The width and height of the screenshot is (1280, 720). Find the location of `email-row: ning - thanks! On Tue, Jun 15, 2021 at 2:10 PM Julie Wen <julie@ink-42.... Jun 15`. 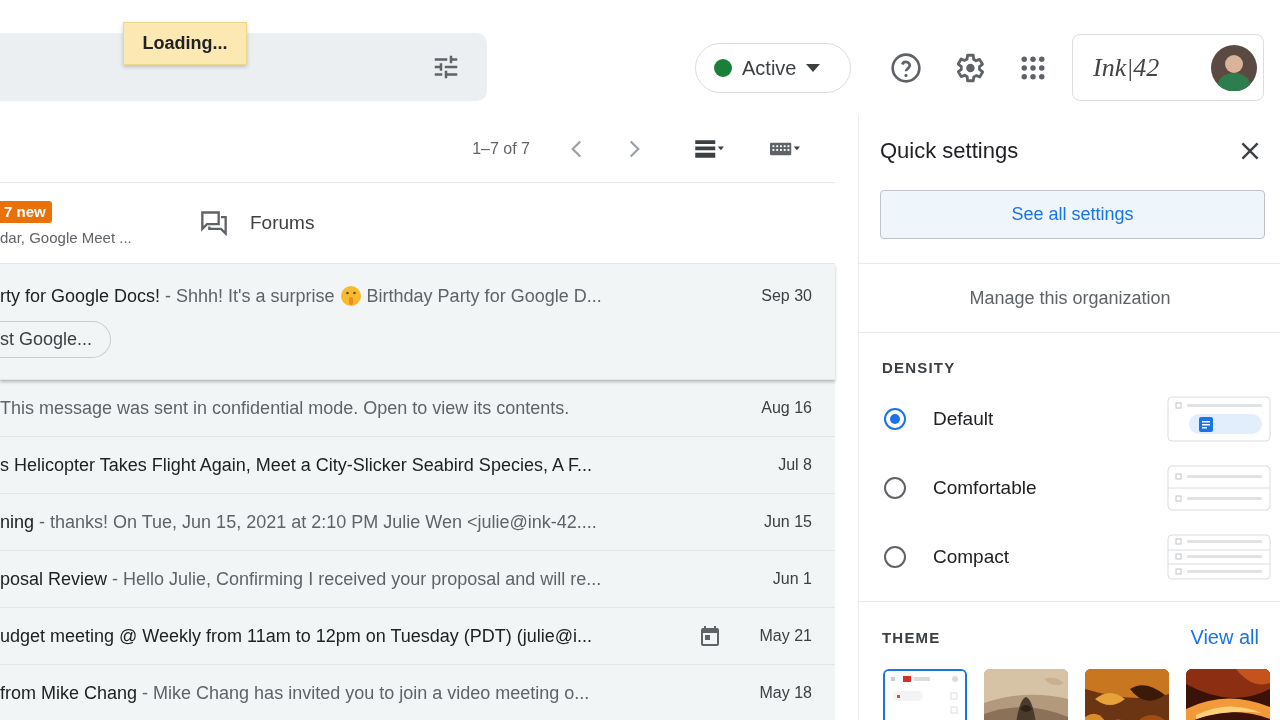

email-row: ning - thanks! On Tue, Jun 15, 2021 at 2:10 PM Julie Wen <julie@ink-42.... Jun 15 is located at coordinates (417, 522).